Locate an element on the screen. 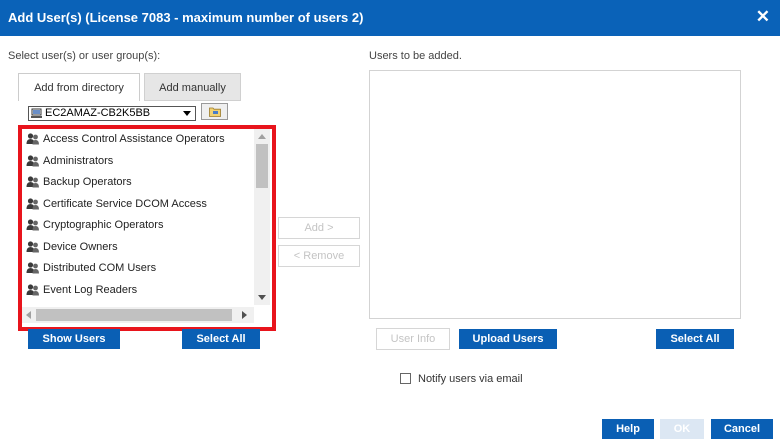 This screenshot has height=439, width=780. list-item: Event Log Readers is located at coordinates (137, 290).